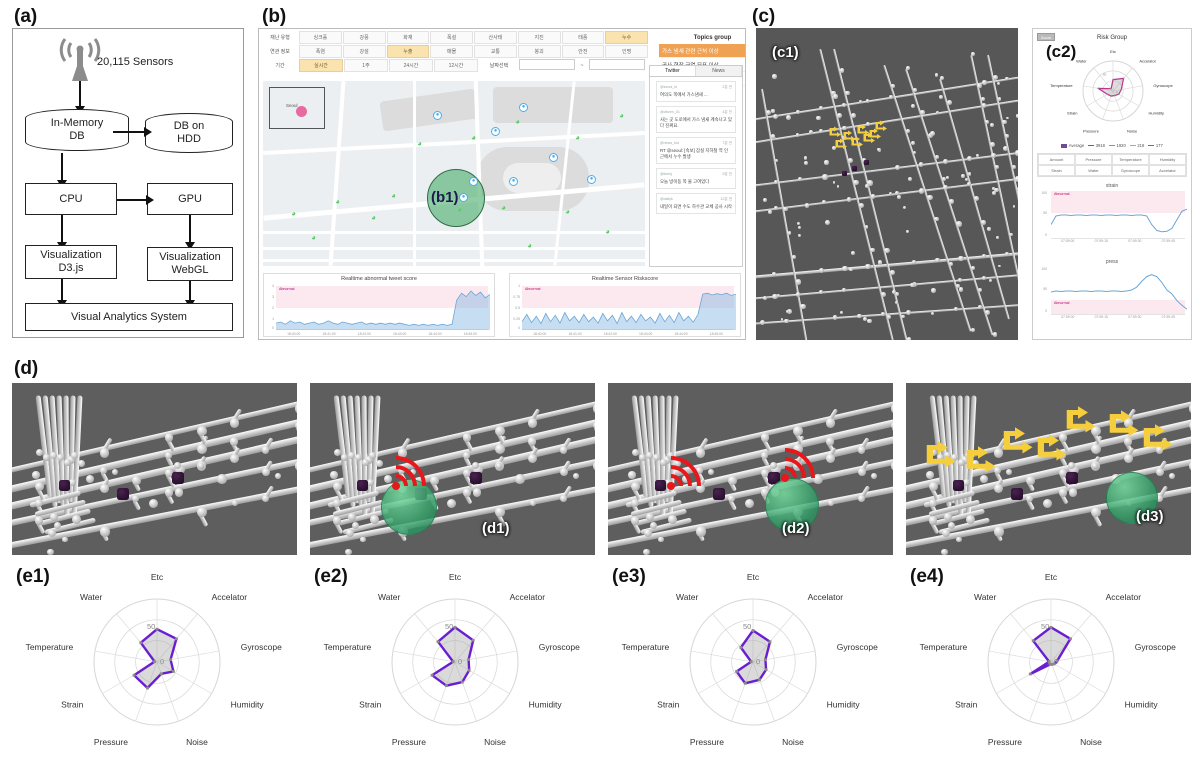 The height and width of the screenshot is (760, 1195). Describe the element at coordinates (626, 51) in the screenshot. I see `filter-button: 인명` at that location.